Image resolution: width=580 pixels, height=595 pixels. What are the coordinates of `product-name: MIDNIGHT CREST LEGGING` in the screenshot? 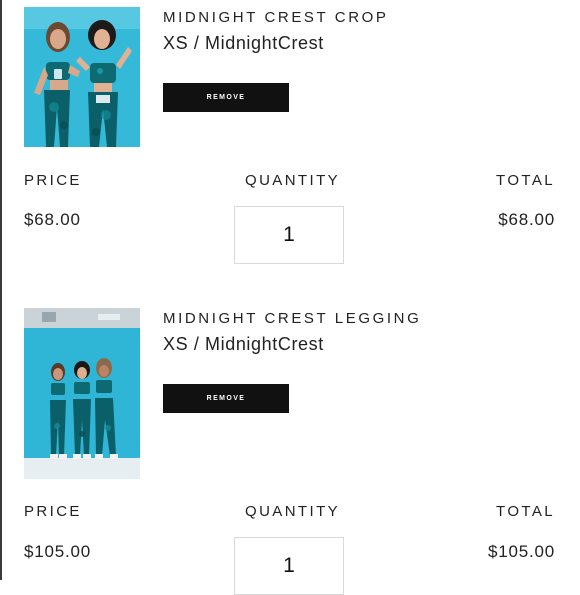 It's located at (292, 318).